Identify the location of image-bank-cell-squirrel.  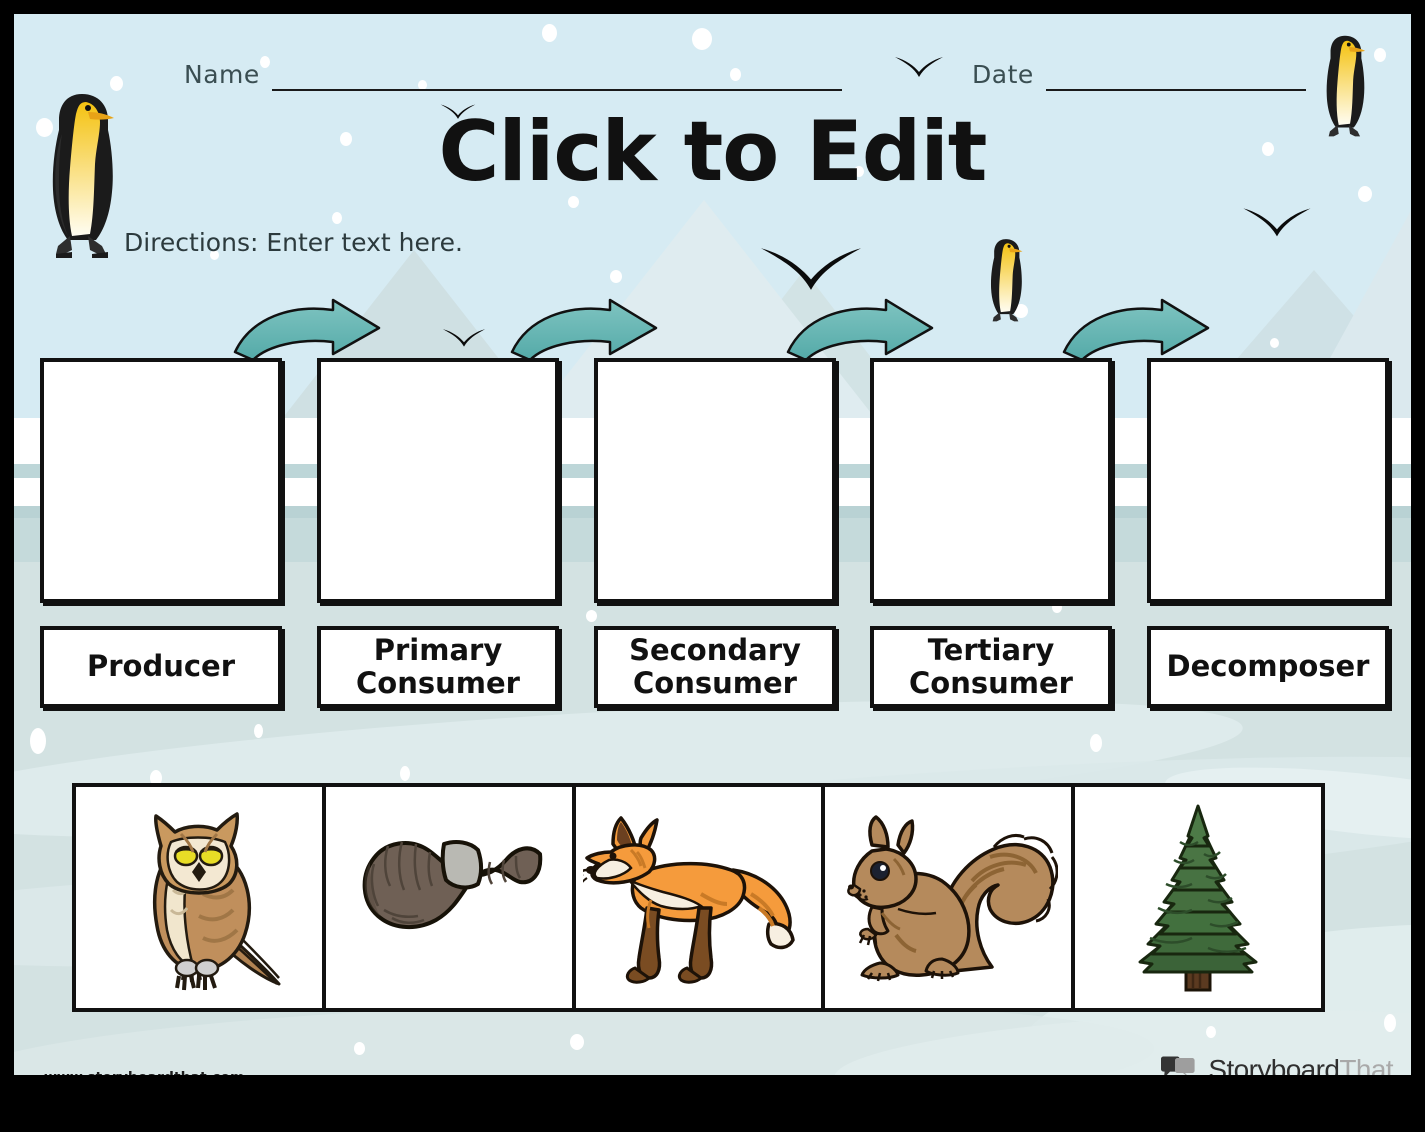
(948, 897).